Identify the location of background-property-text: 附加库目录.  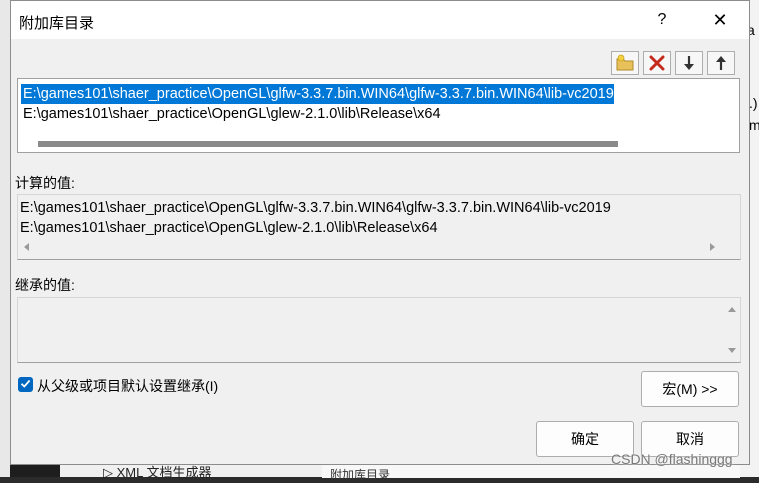
(360, 475).